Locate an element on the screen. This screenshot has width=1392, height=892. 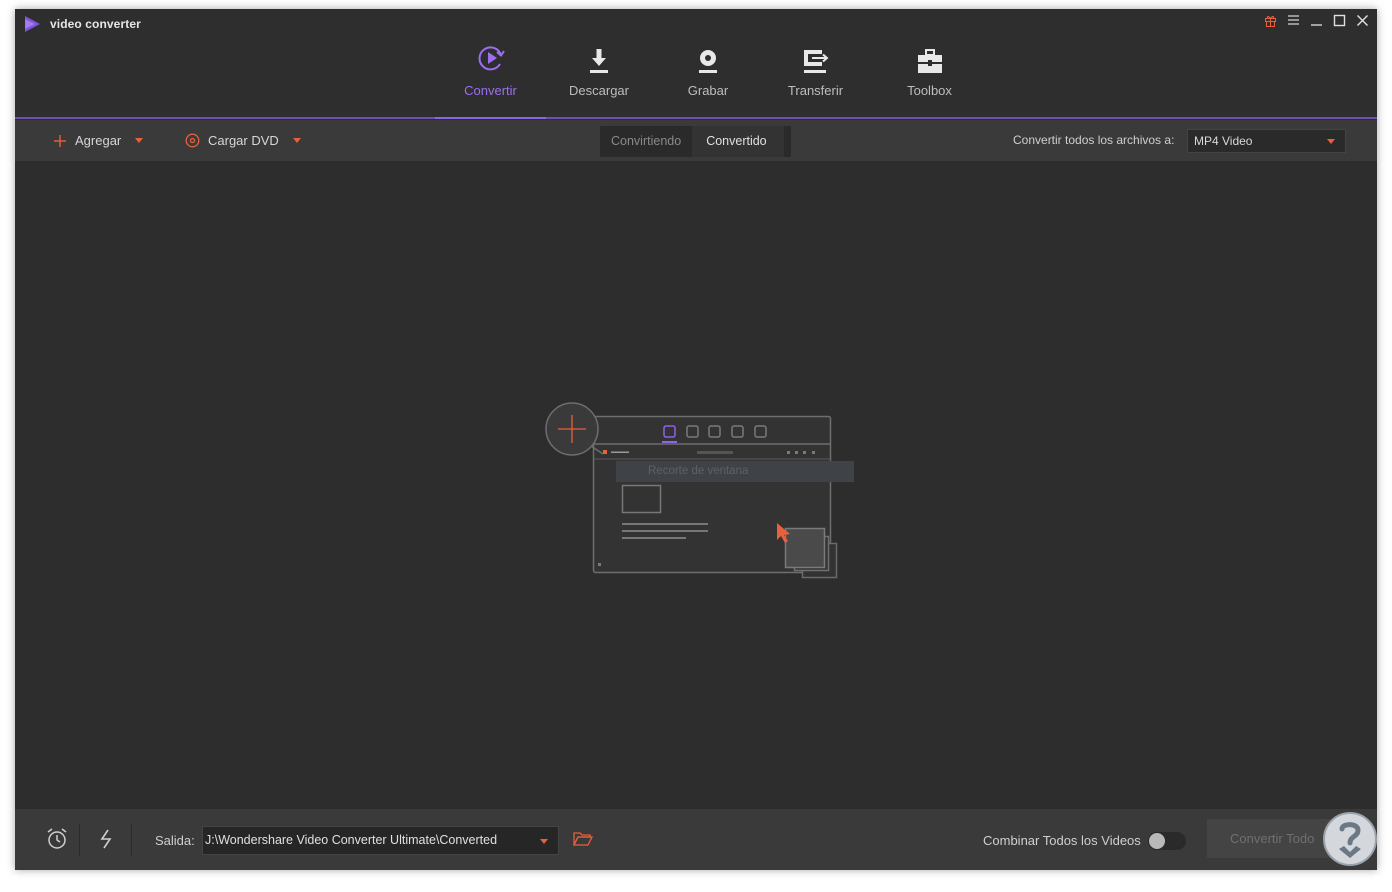
plus-icon is located at coordinates (60, 140).